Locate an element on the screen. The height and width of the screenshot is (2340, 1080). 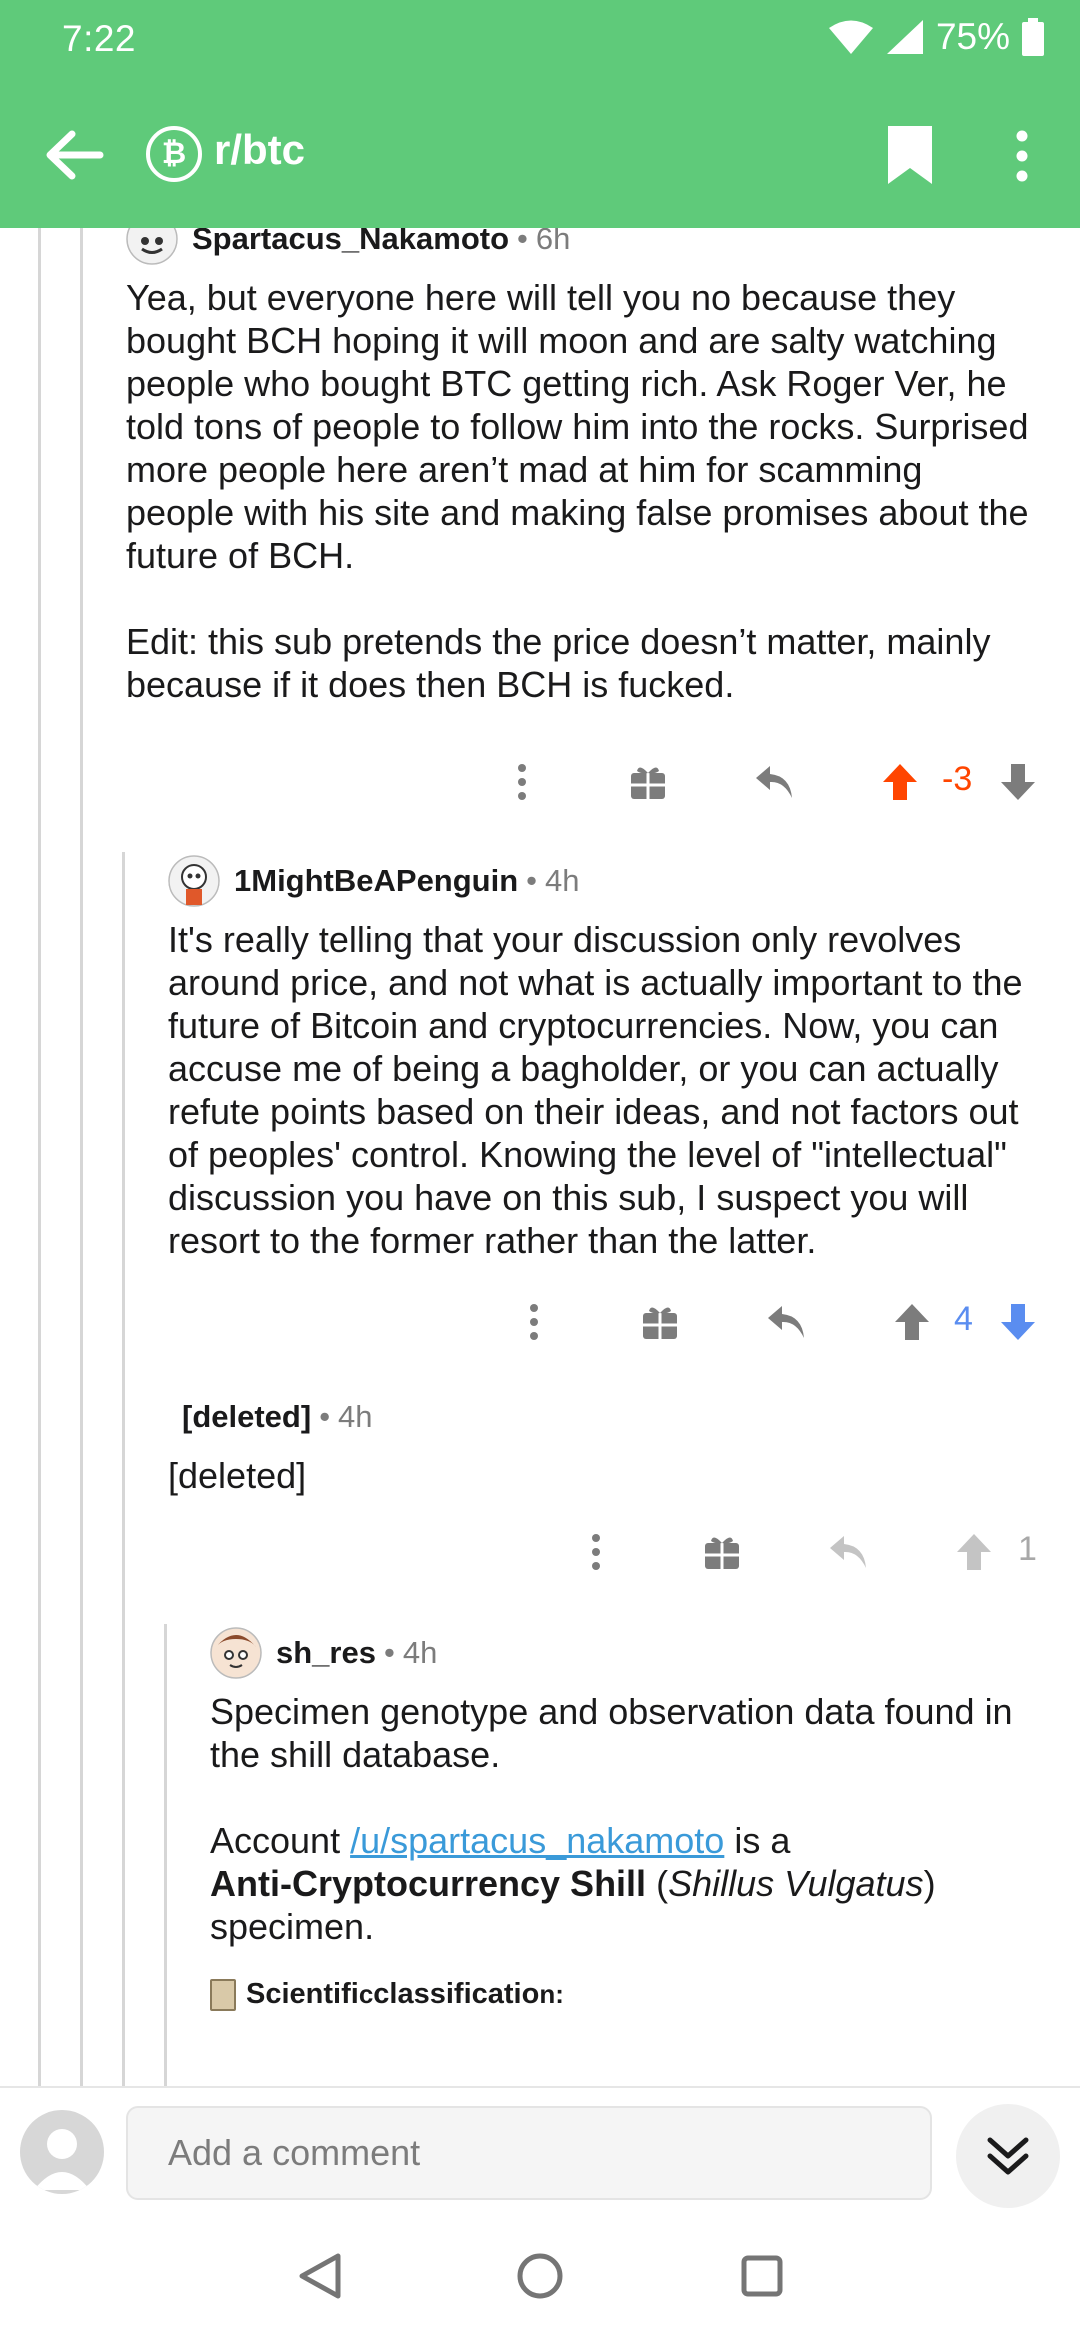
collapse-comments-button is located at coordinates (1008, 2156).